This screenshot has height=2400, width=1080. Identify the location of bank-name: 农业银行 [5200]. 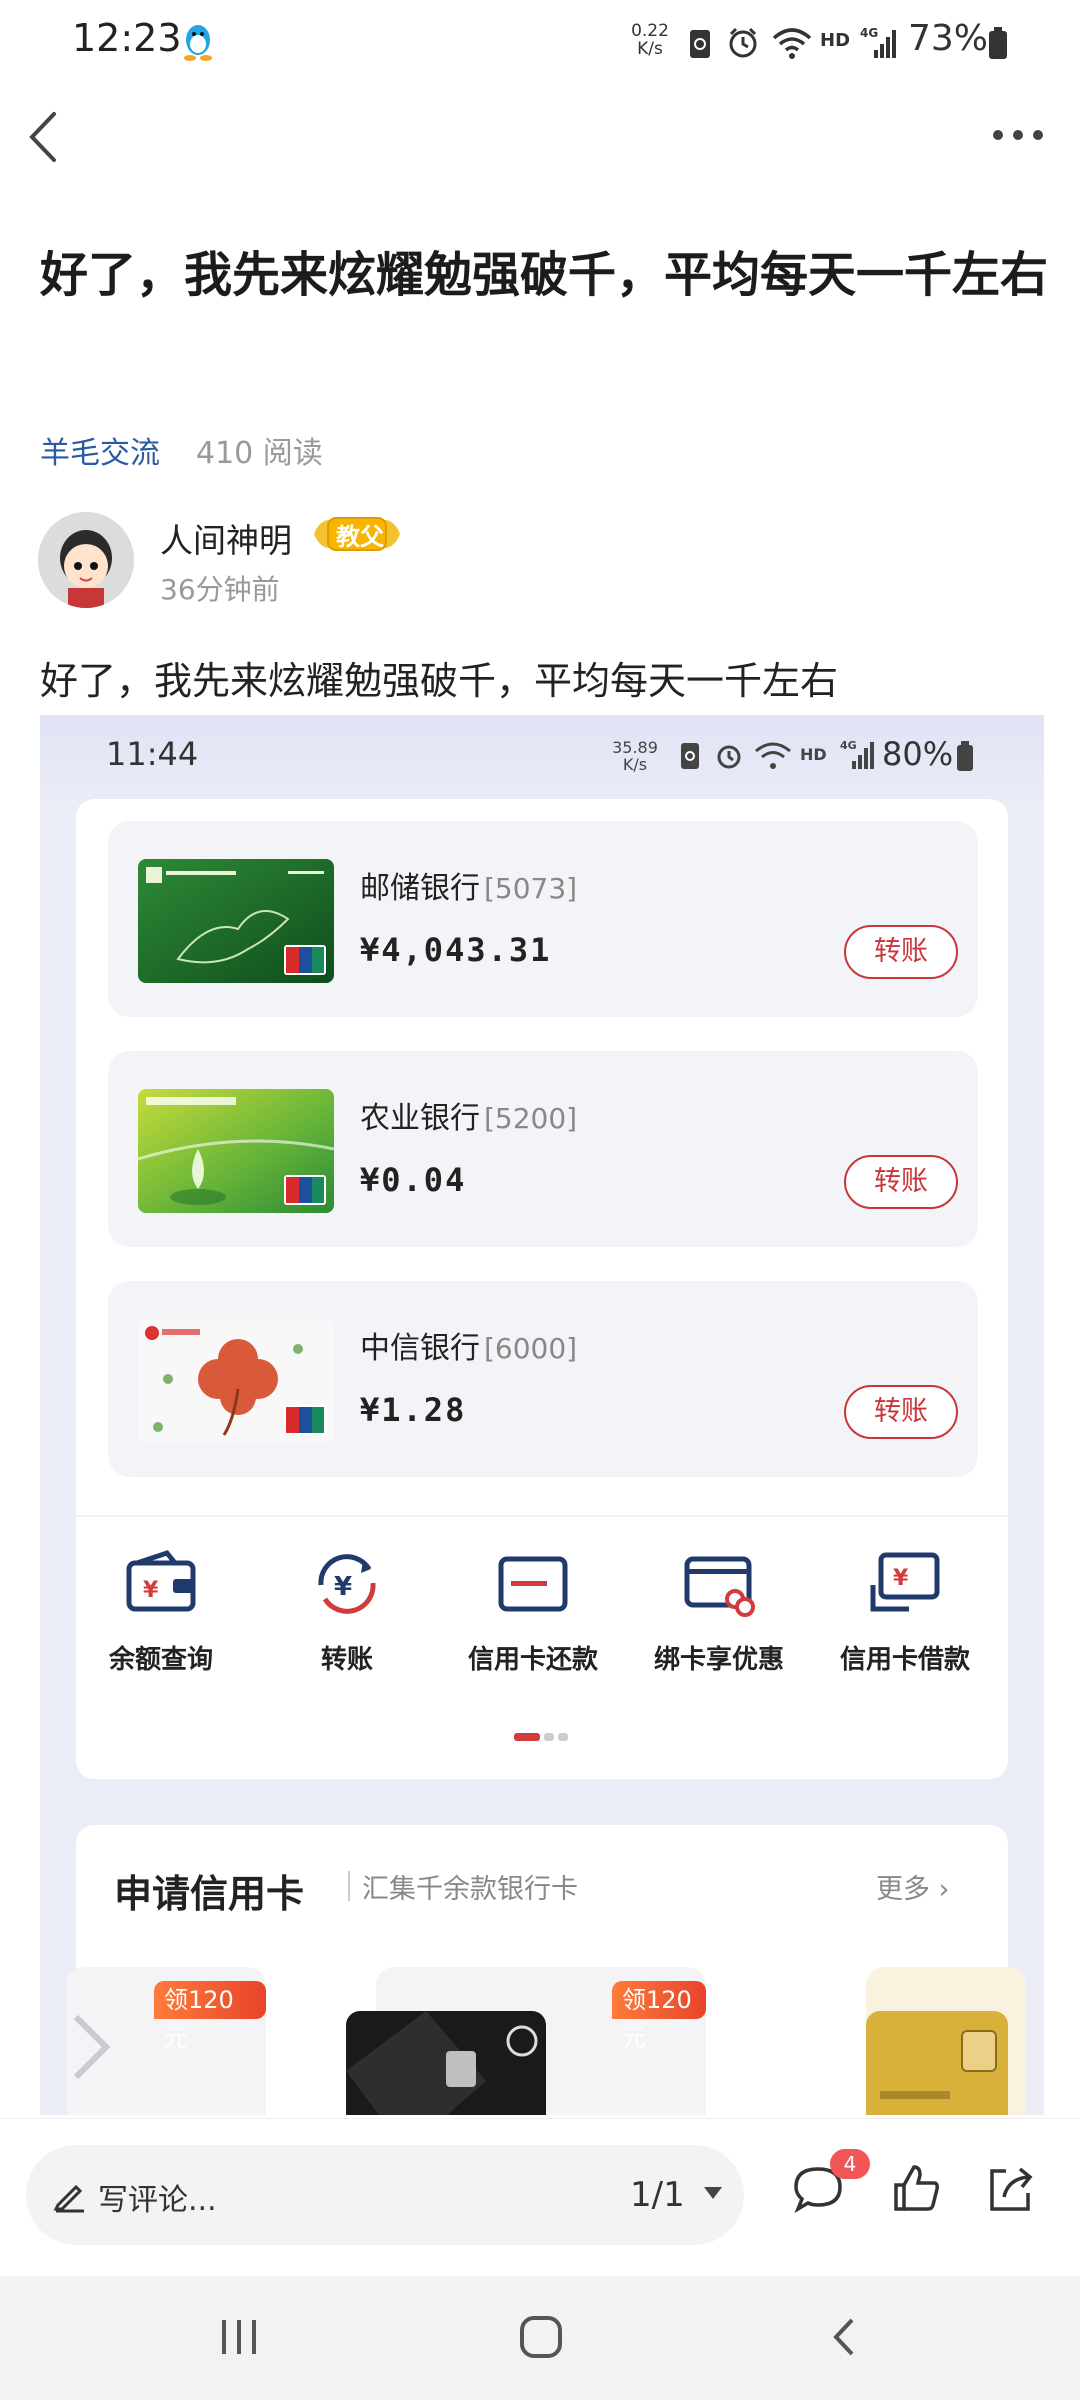
(469, 1118).